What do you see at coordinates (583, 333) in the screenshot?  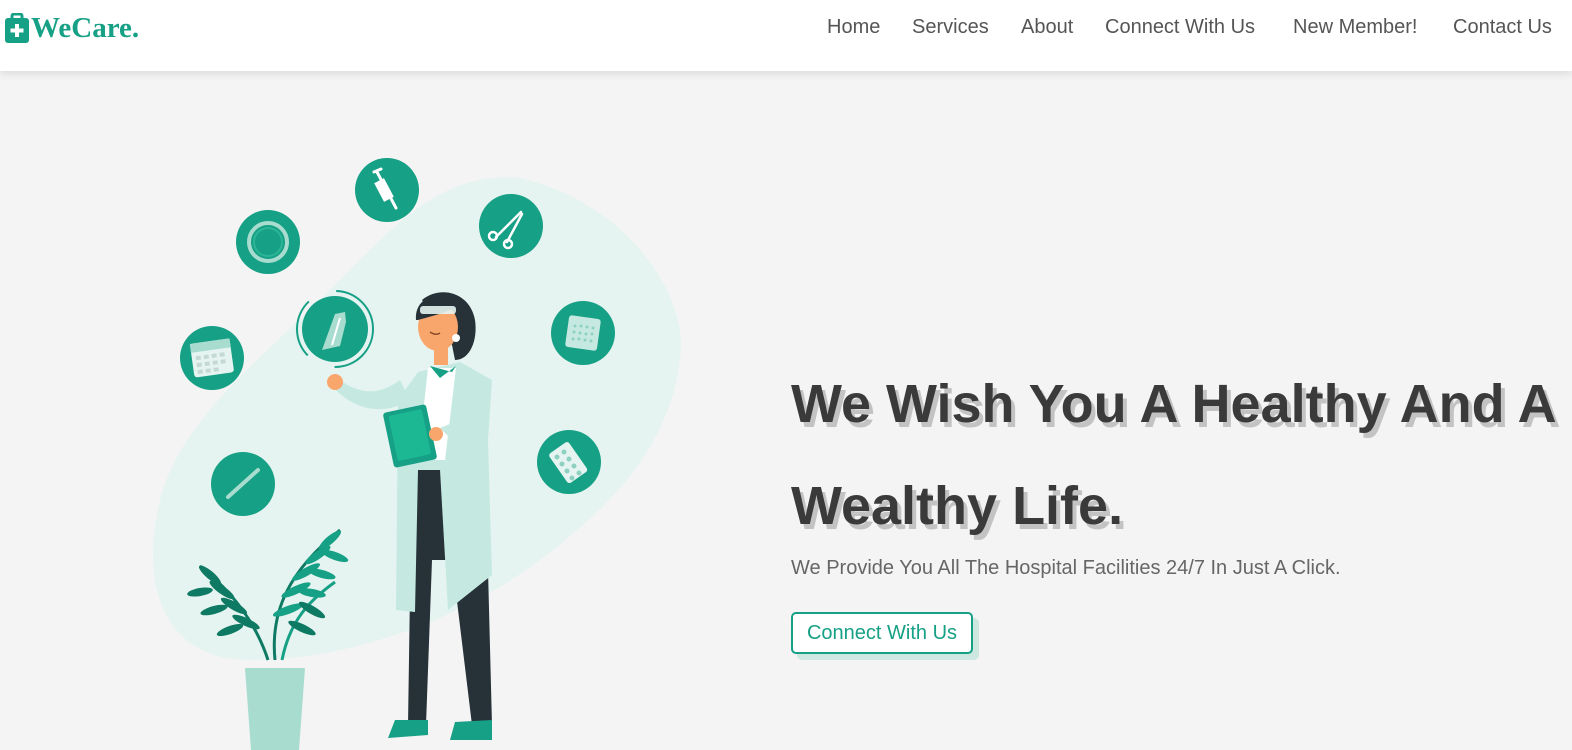 I see `gauze-icon` at bounding box center [583, 333].